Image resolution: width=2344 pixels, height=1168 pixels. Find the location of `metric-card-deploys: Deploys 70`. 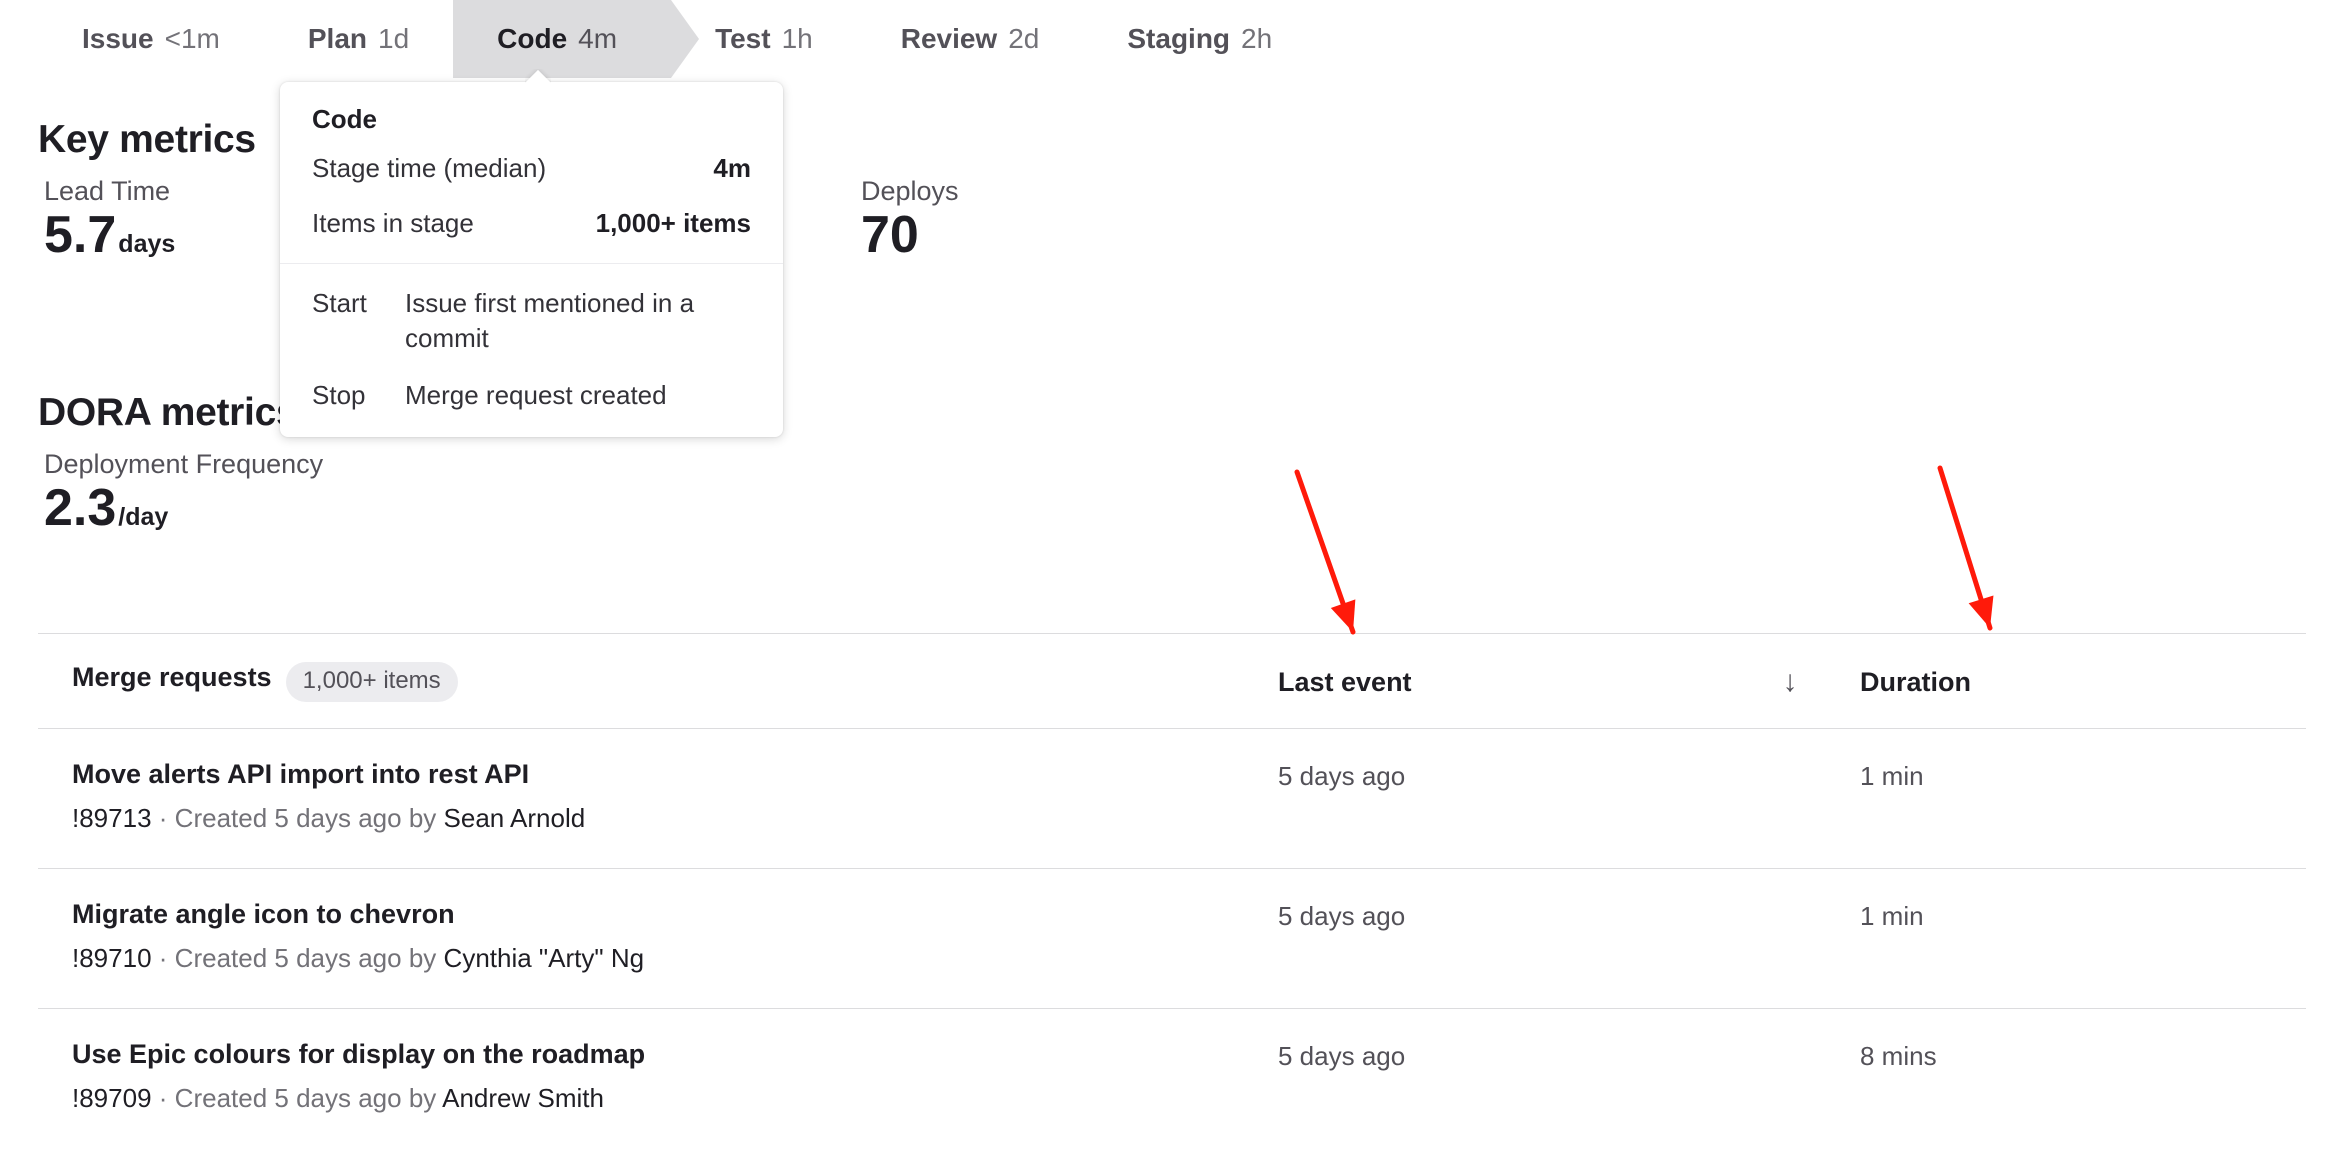

metric-card-deploys: Deploys 70 is located at coordinates (910, 219).